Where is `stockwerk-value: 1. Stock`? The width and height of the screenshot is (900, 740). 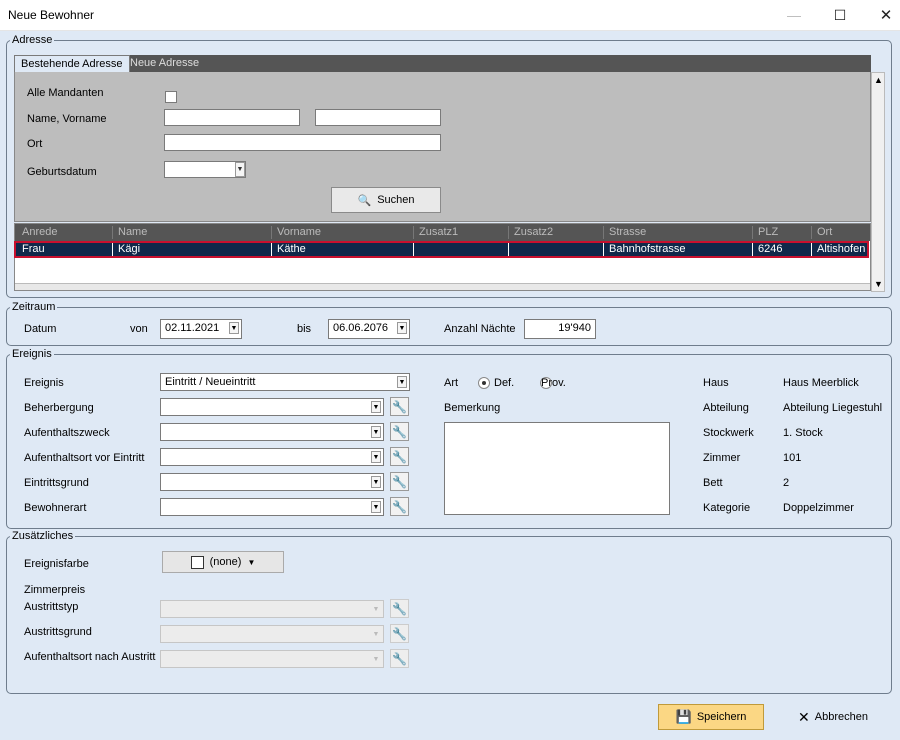
stockwerk-value: 1. Stock is located at coordinates (803, 433).